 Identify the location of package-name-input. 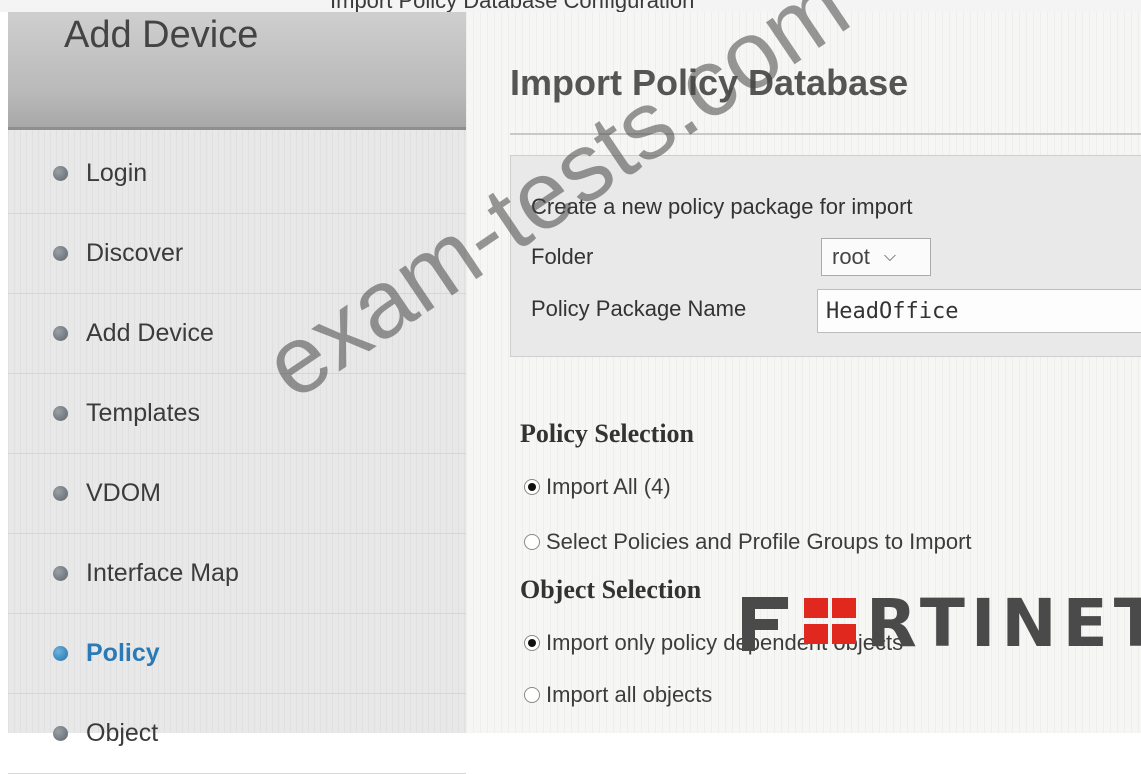
(979, 311).